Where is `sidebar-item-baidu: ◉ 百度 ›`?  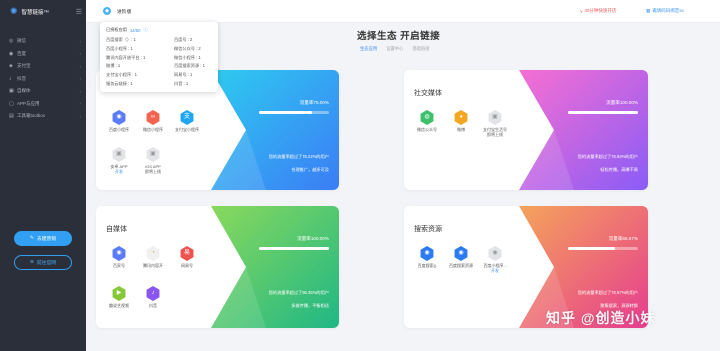
sidebar-item-baidu: ◉ 百度 › is located at coordinates (47, 54).